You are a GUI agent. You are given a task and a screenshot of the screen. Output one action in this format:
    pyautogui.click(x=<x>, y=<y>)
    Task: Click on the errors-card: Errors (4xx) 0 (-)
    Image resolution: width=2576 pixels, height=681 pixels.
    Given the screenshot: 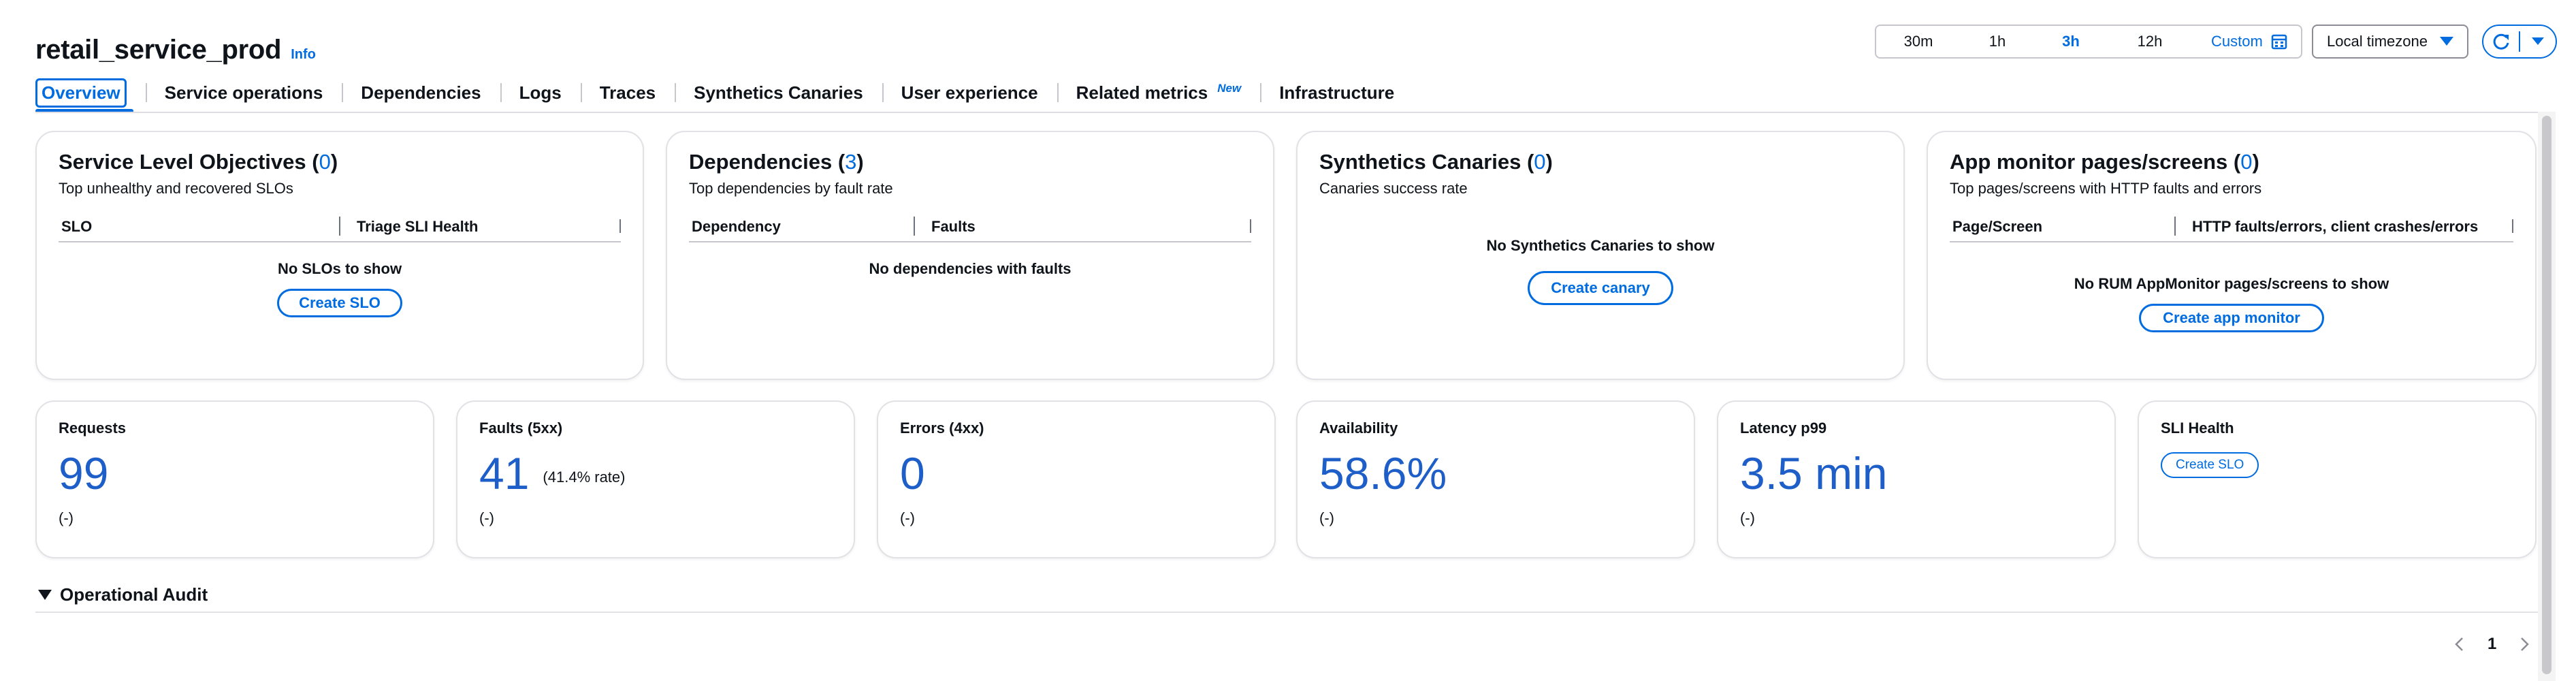 What is the action you would take?
    pyautogui.click(x=1076, y=479)
    